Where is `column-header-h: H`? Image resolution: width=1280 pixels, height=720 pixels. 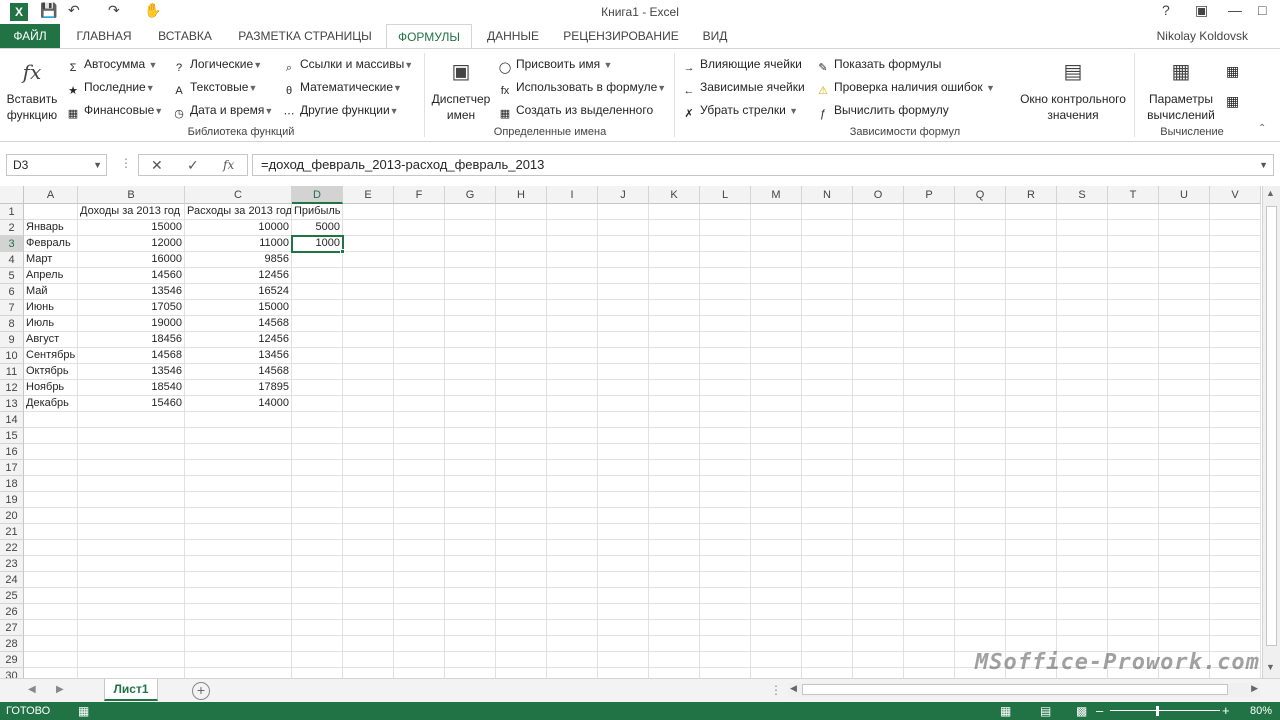
column-header-h: H is located at coordinates (521, 195).